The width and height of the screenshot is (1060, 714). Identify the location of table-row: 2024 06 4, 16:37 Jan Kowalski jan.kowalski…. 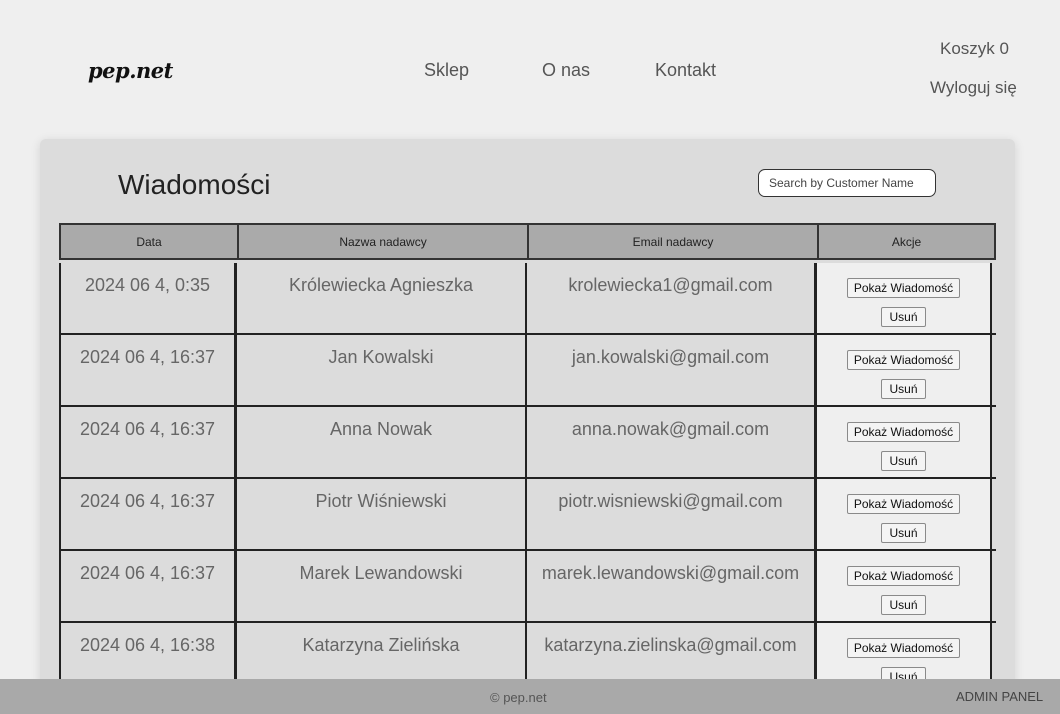
(527, 371).